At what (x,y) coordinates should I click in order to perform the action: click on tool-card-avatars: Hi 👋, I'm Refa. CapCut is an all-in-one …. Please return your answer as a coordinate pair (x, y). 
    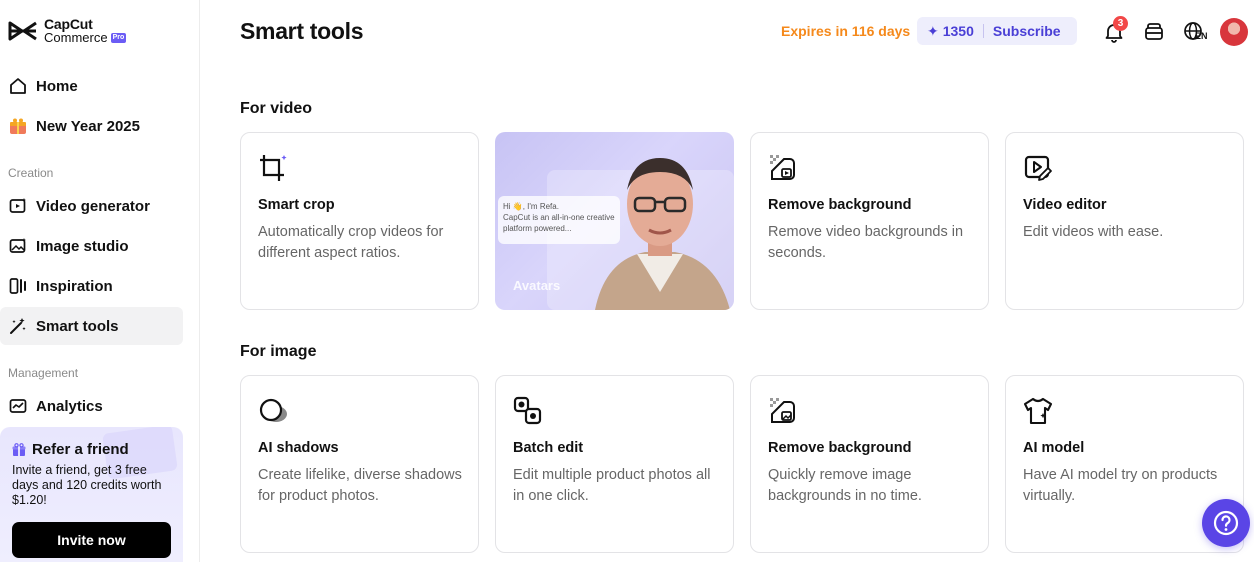
    Looking at the image, I should click on (614, 221).